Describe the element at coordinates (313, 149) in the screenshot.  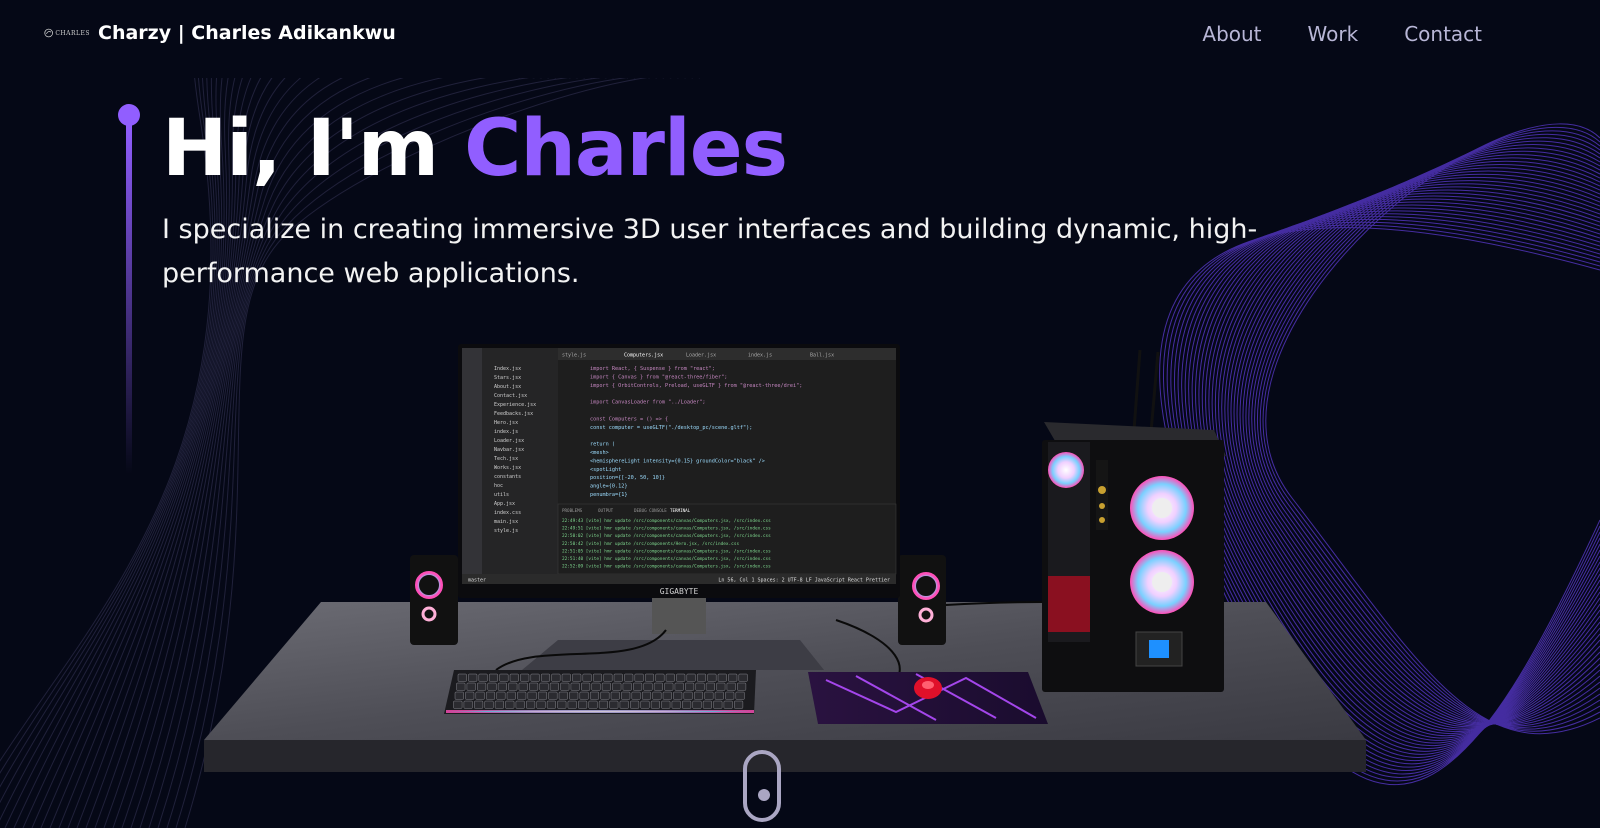
I see `hero-greeting: Hi, I'm` at that location.